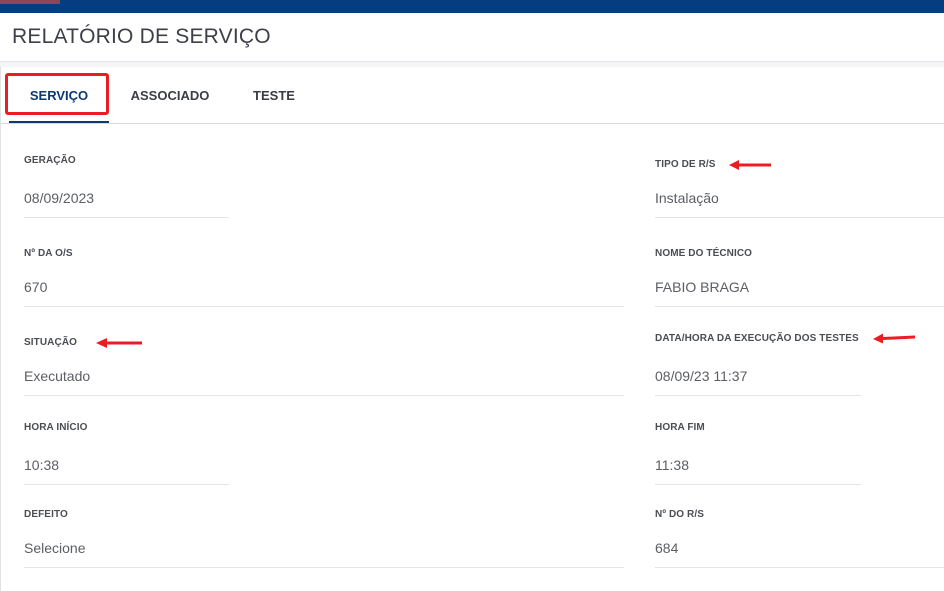 The image size is (944, 591). I want to click on red-highlight-box, so click(57, 94).